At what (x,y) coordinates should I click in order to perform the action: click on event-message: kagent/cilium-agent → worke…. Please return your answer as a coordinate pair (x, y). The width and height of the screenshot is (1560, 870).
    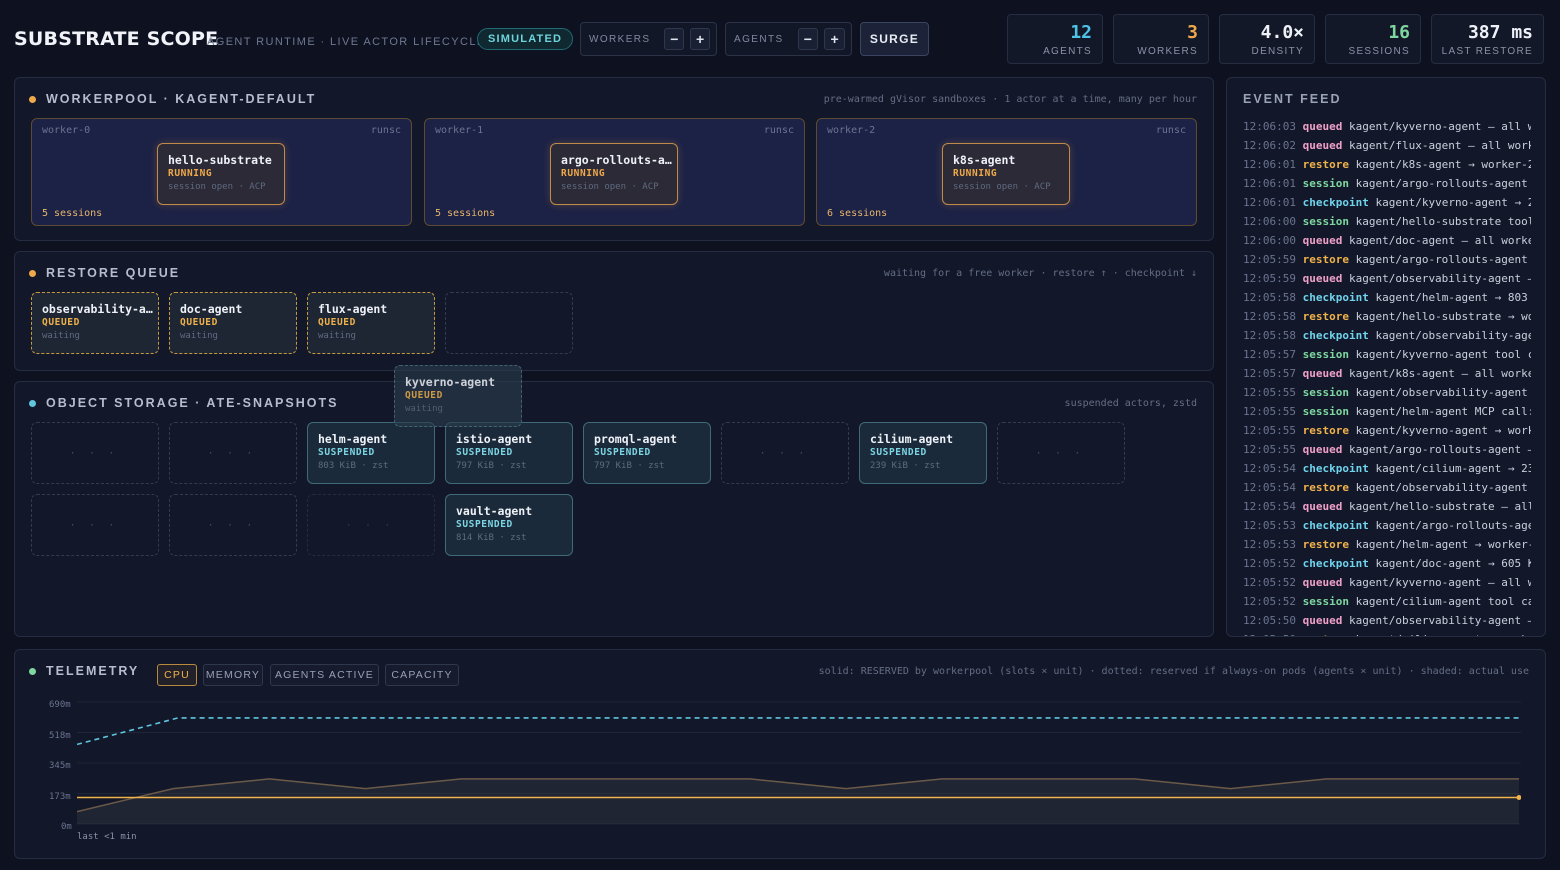
    Looking at the image, I should click on (1443, 634).